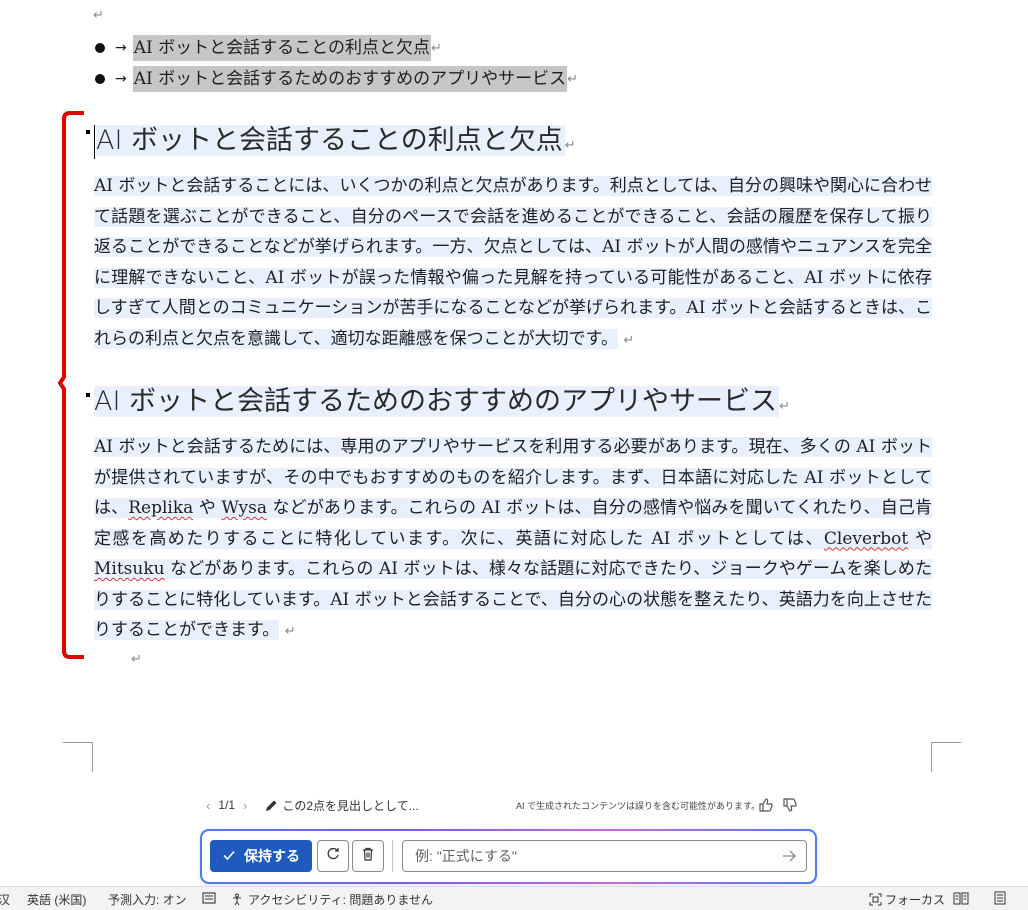  I want to click on discard-button, so click(368, 856).